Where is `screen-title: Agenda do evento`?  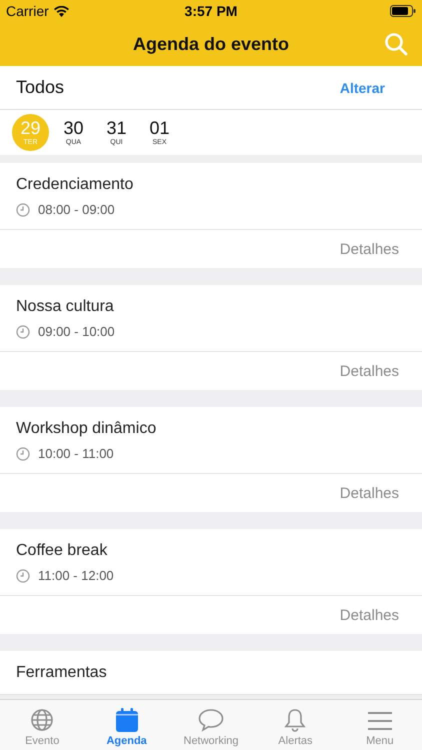
screen-title: Agenda do evento is located at coordinates (210, 44).